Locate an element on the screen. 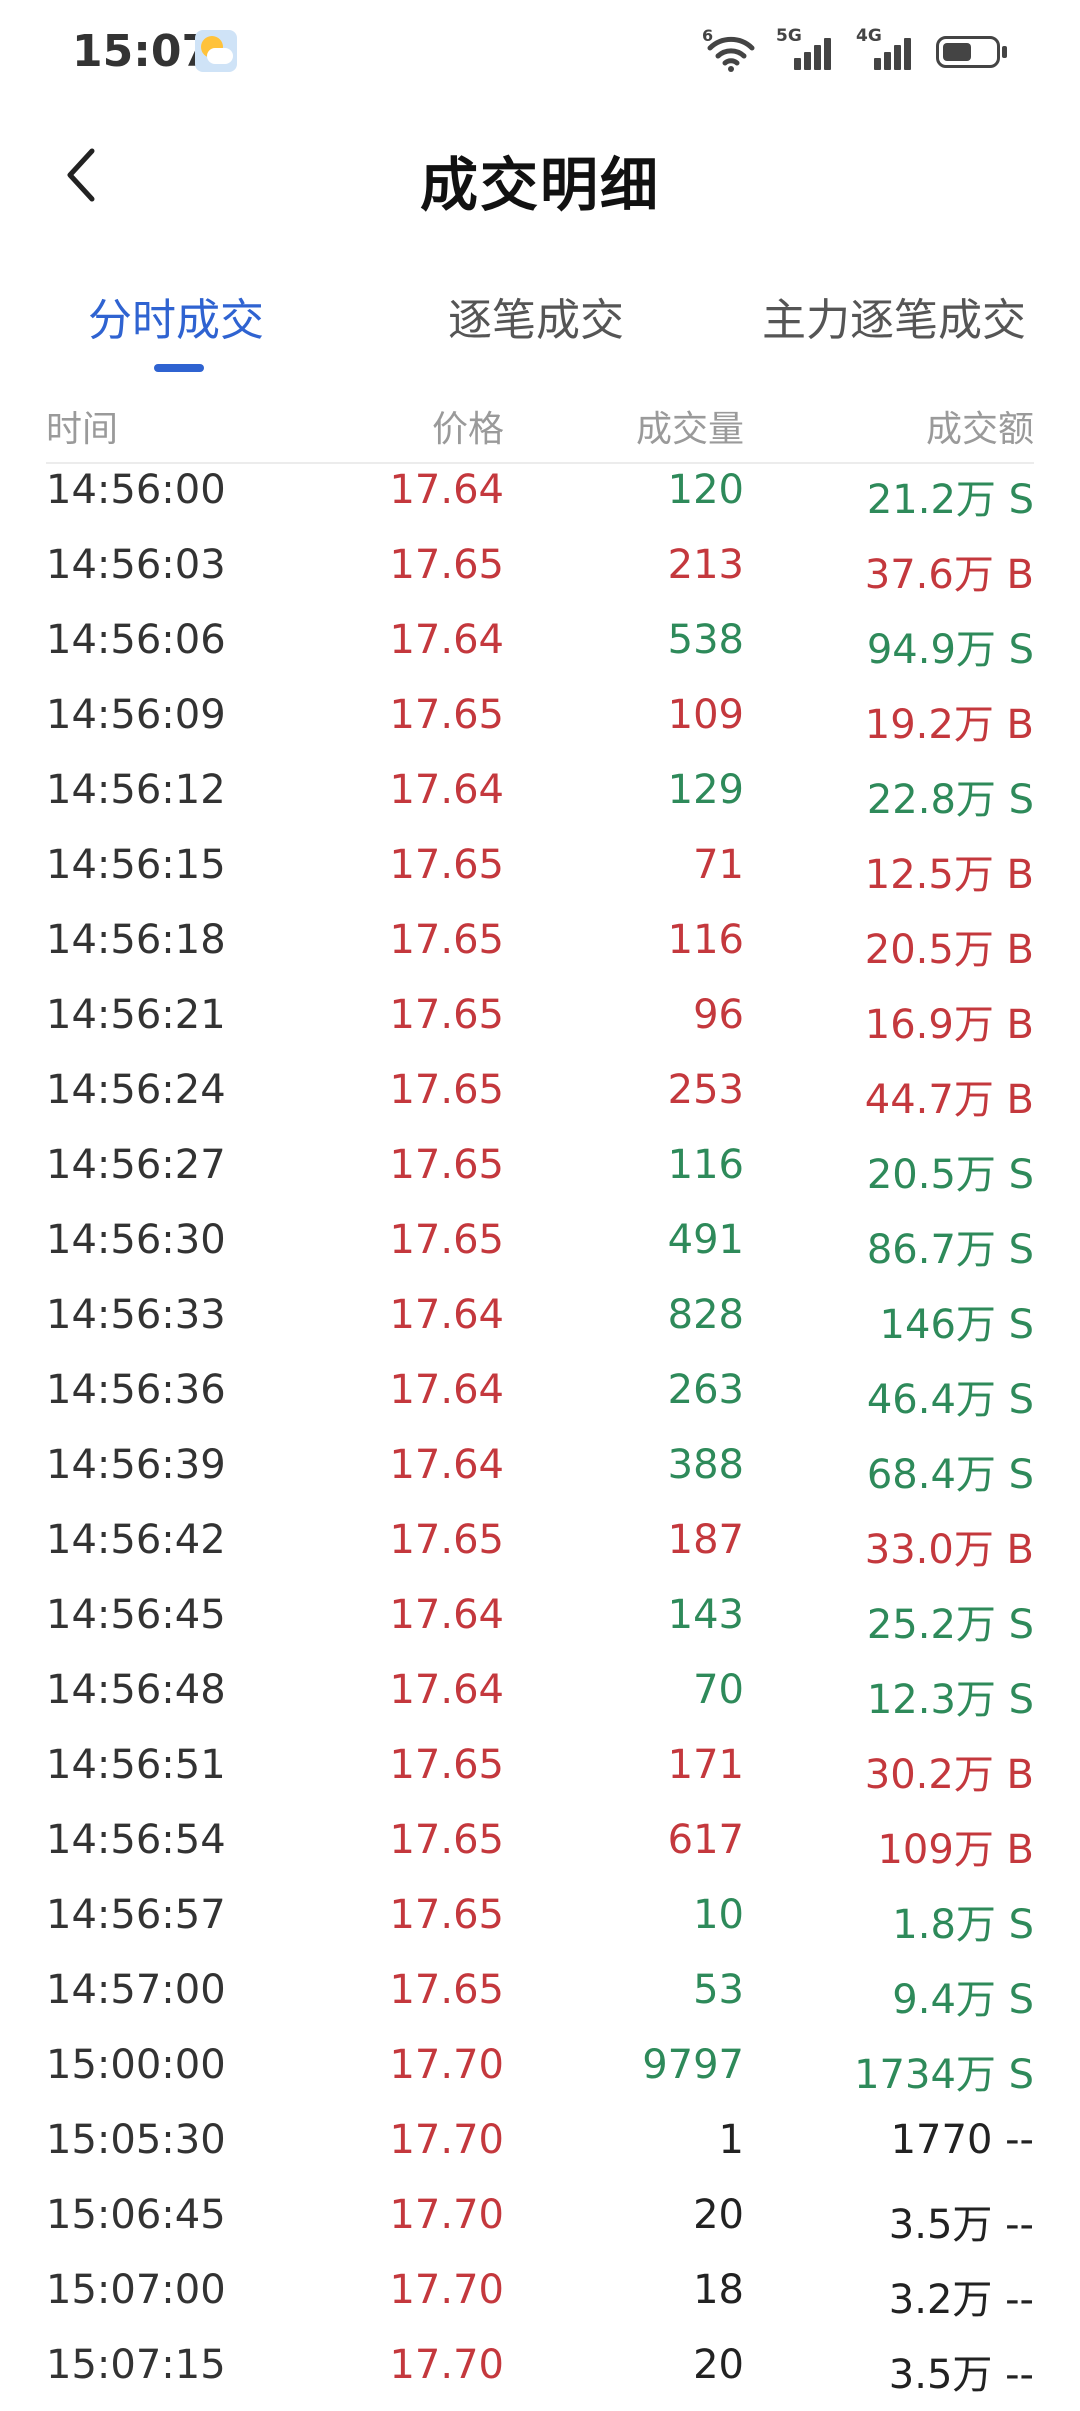  column-volume: 成交量 is located at coordinates (689, 429).